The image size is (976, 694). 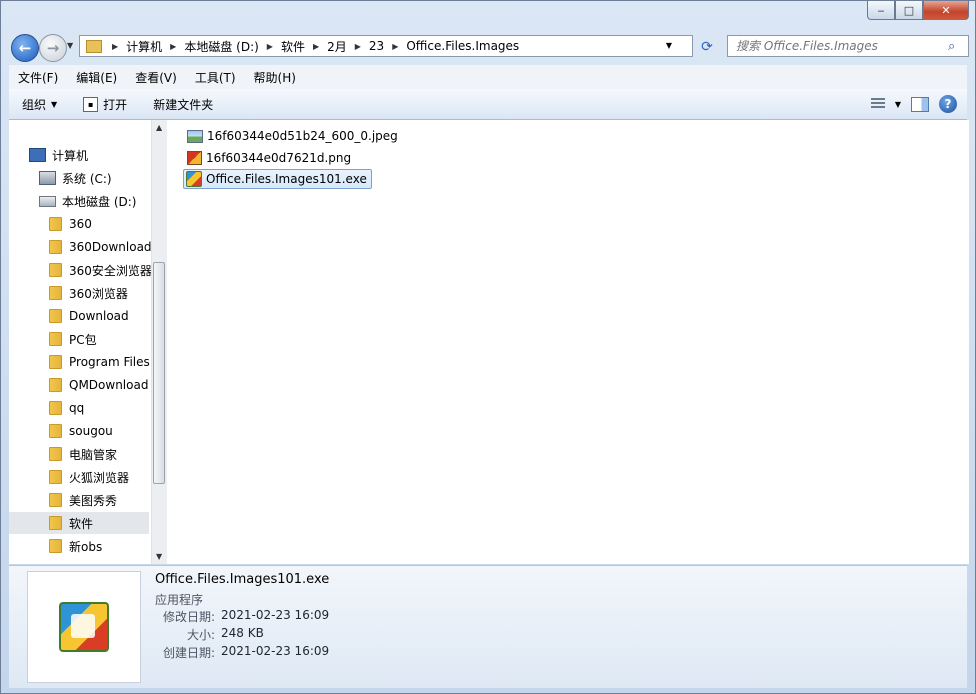 I want to click on property-label: 修改日期:, so click(x=188, y=617).